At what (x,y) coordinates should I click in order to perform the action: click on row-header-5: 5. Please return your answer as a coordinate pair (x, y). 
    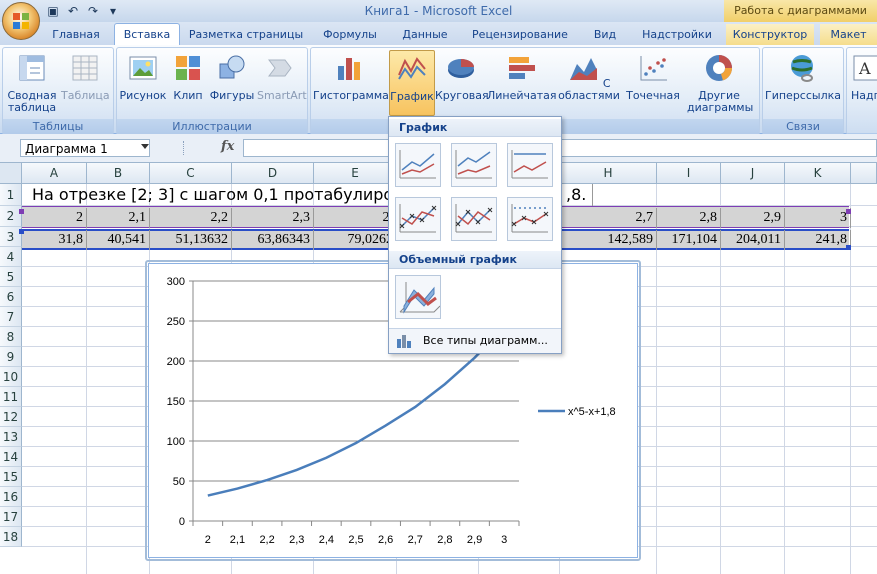
    Looking at the image, I should click on (11, 277).